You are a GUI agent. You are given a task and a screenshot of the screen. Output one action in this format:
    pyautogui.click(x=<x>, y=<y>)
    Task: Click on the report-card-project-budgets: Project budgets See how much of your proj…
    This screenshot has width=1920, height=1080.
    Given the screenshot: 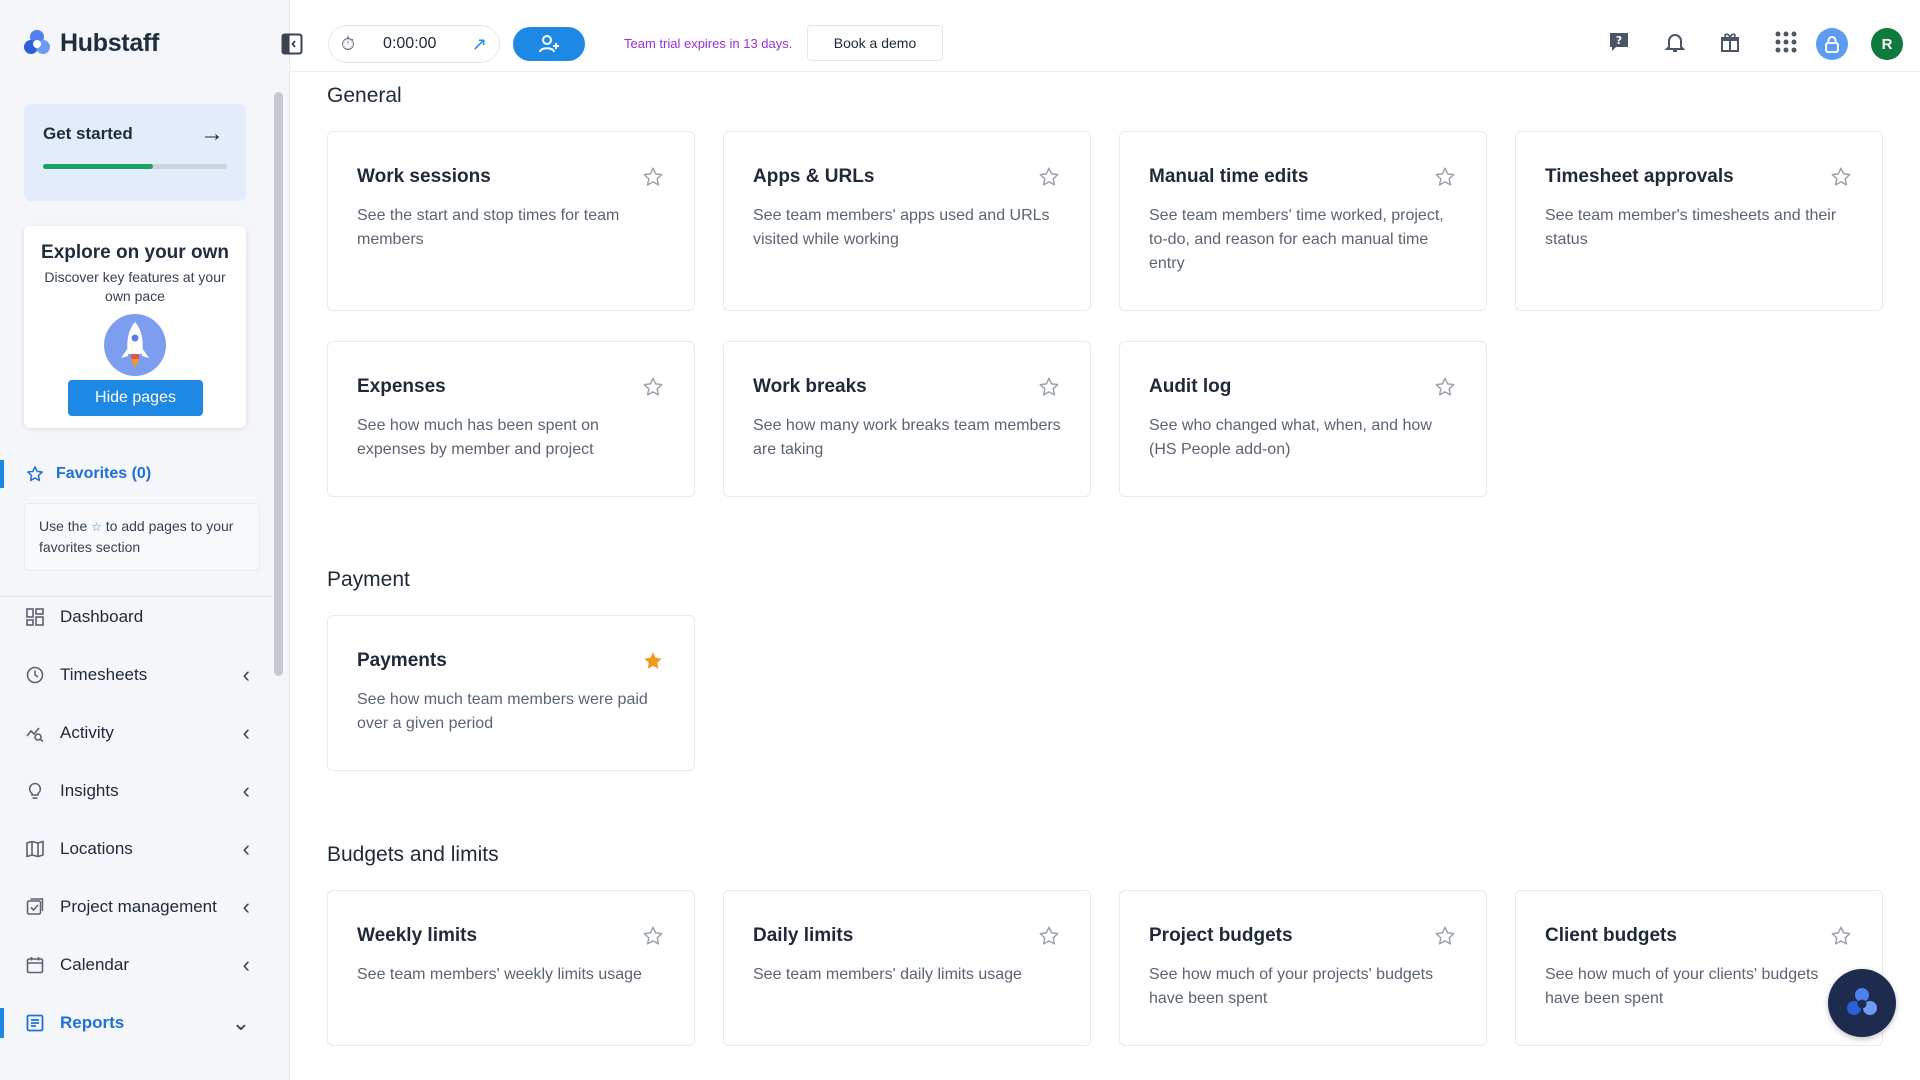 What is the action you would take?
    pyautogui.click(x=1303, y=968)
    